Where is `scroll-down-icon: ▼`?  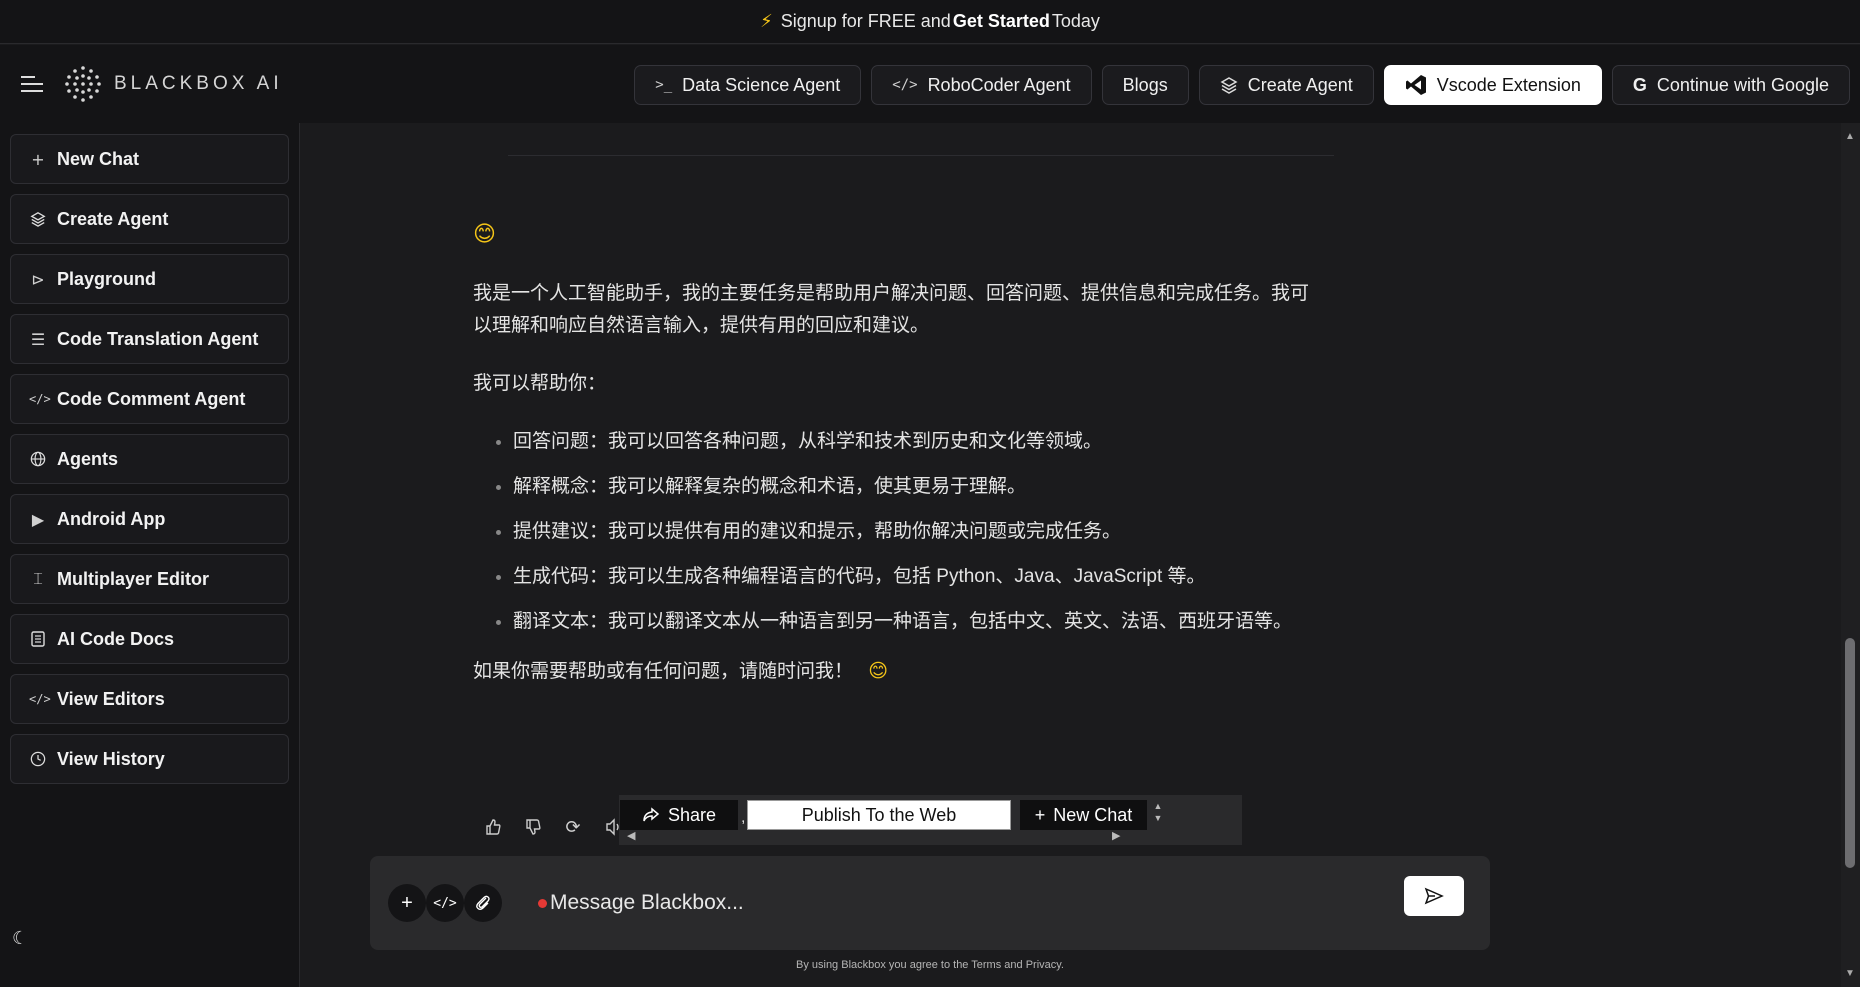 scroll-down-icon: ▼ is located at coordinates (1850, 973).